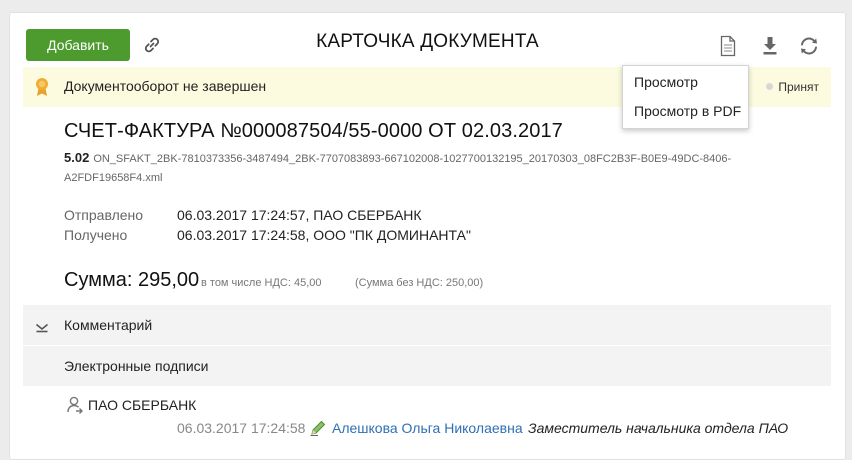 The height and width of the screenshot is (460, 852). I want to click on award-icon, so click(42, 87).